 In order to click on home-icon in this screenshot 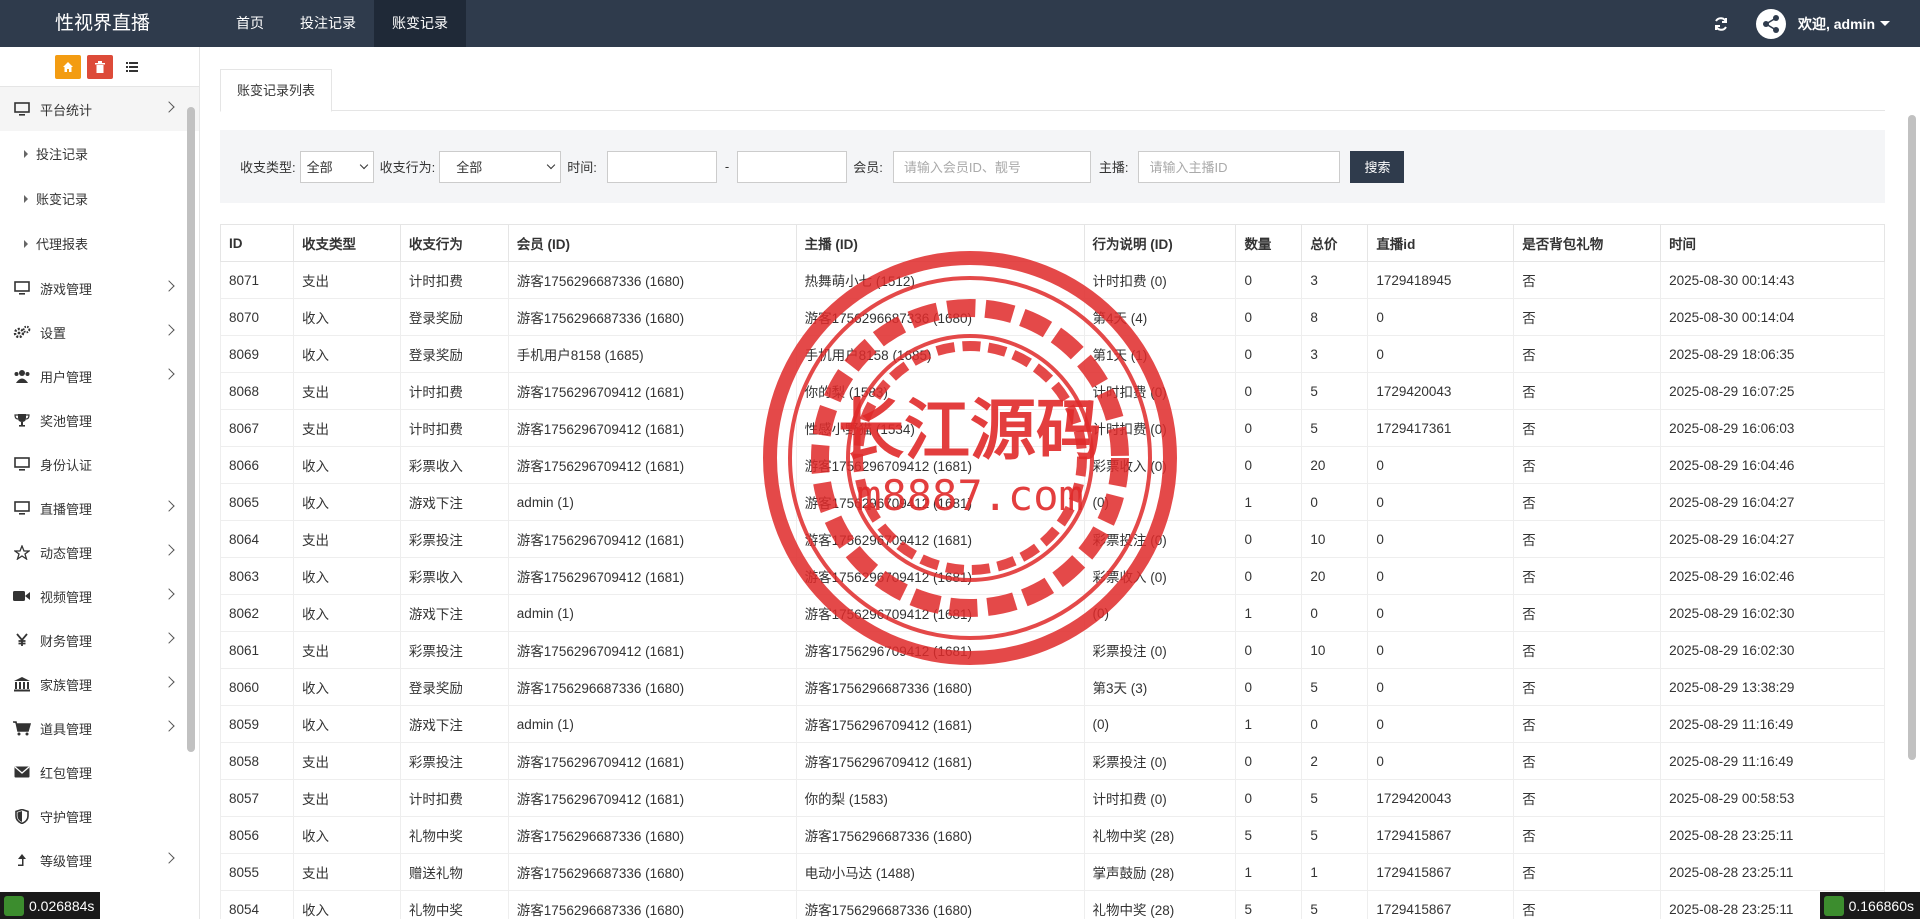, I will do `click(67, 66)`.